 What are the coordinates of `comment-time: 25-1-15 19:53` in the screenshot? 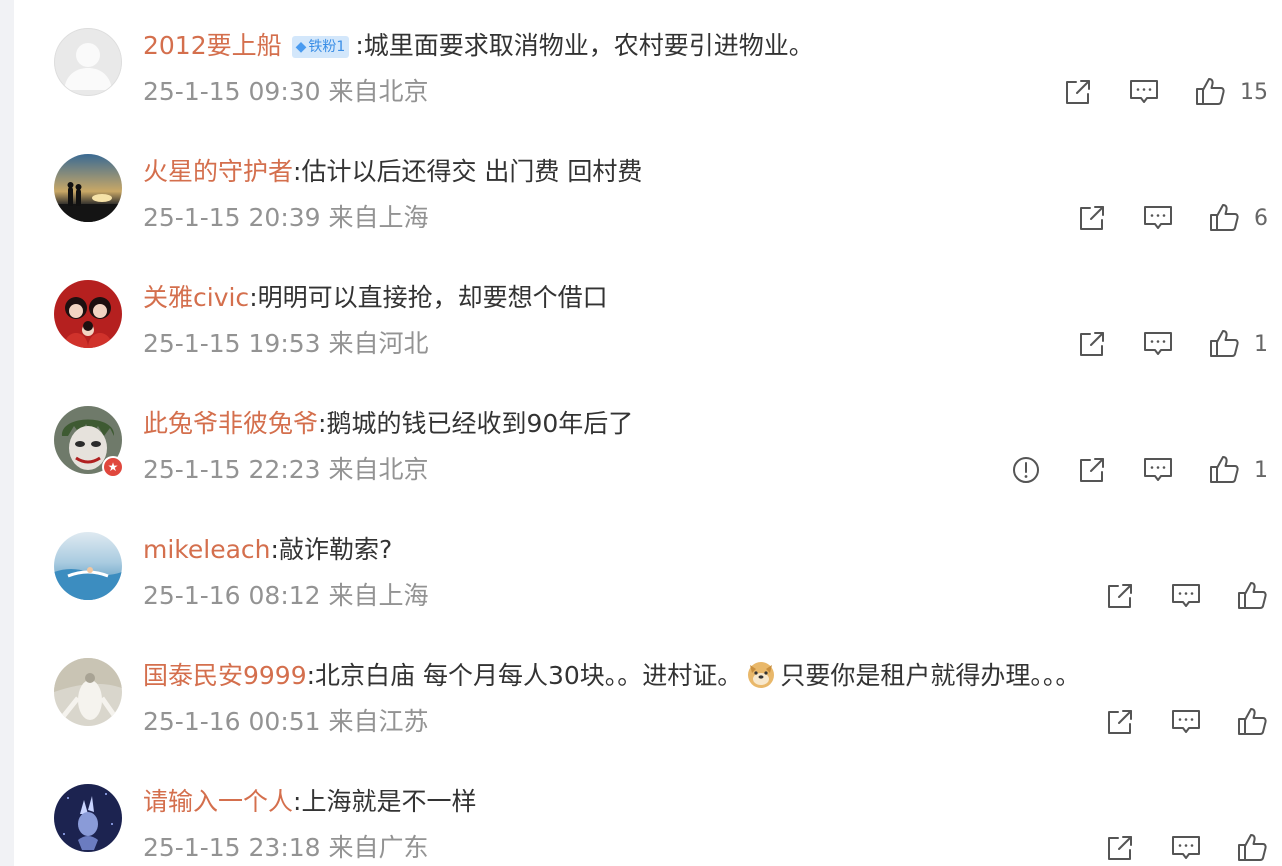 It's located at (232, 343).